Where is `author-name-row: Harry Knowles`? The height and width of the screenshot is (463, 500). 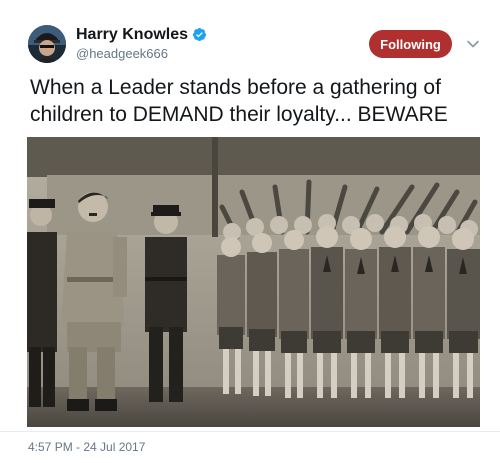 author-name-row: Harry Knowles is located at coordinates (141, 34).